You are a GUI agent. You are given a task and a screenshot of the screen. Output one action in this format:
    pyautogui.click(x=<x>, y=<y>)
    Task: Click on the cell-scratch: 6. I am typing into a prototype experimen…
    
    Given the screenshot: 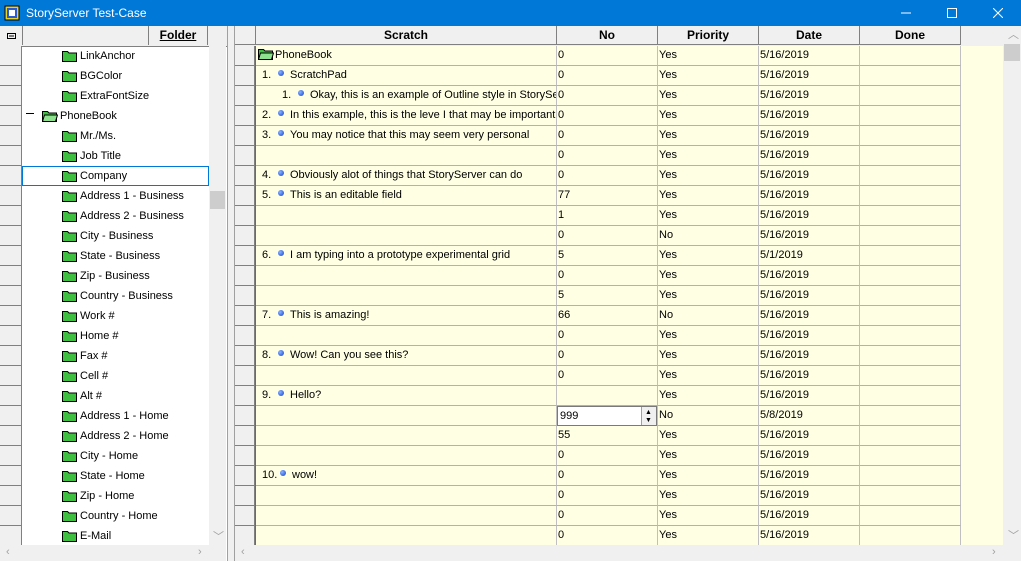 What is the action you would take?
    pyautogui.click(x=406, y=256)
    